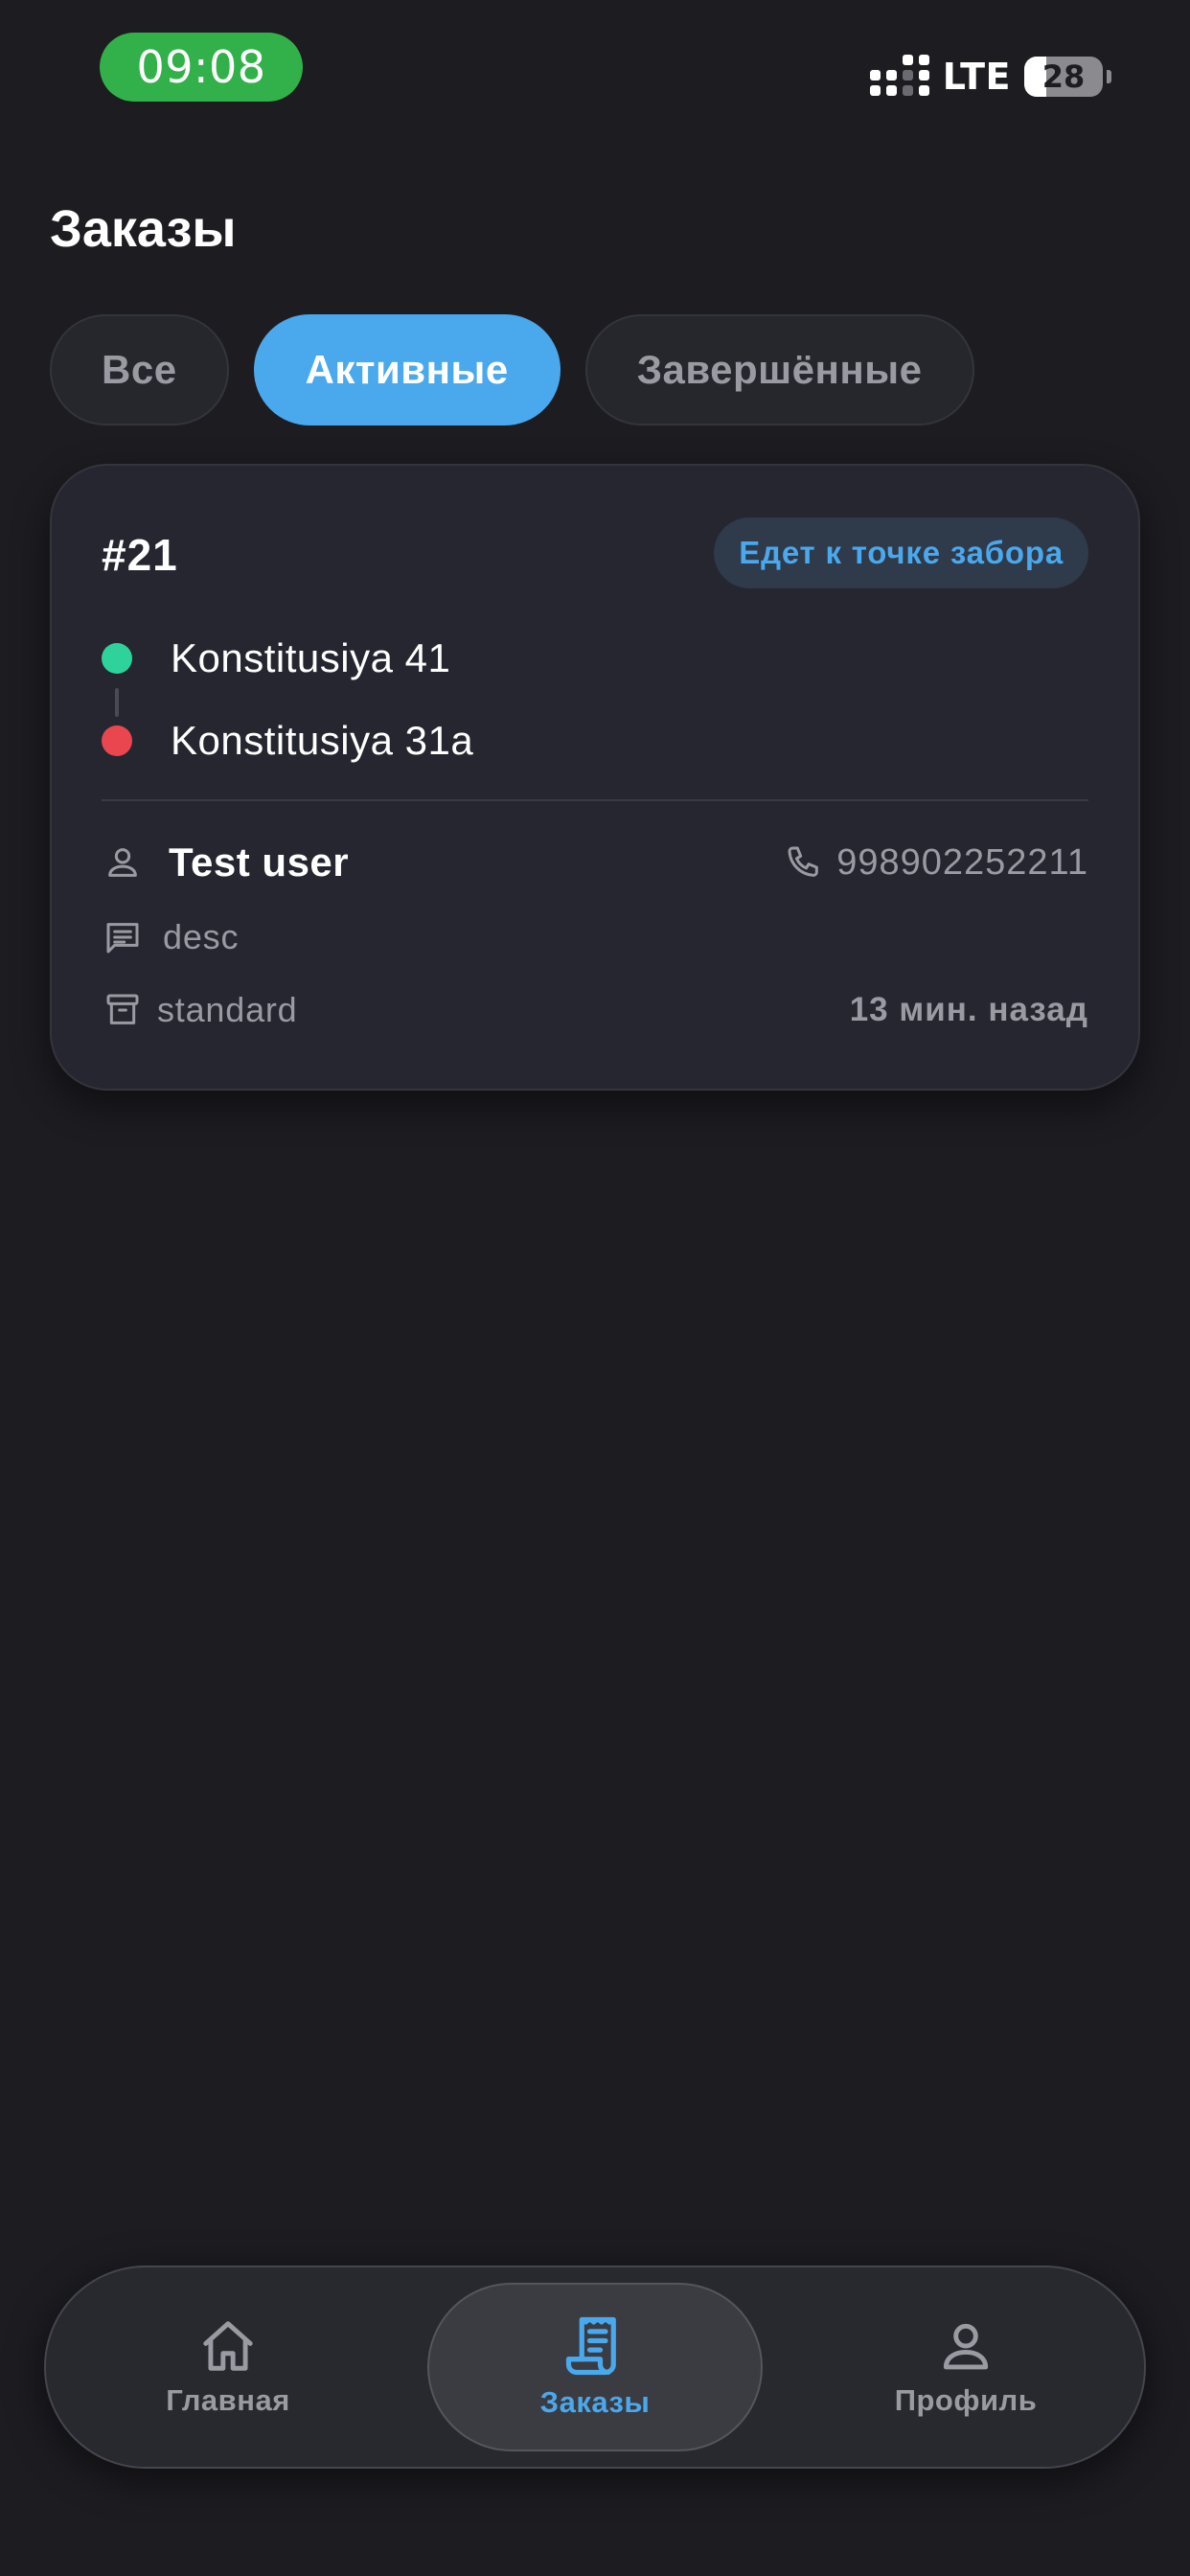 The width and height of the screenshot is (1190, 2576). What do you see at coordinates (533, 658) in the screenshot?
I see `pickup-row: Konstitusiya 41` at bounding box center [533, 658].